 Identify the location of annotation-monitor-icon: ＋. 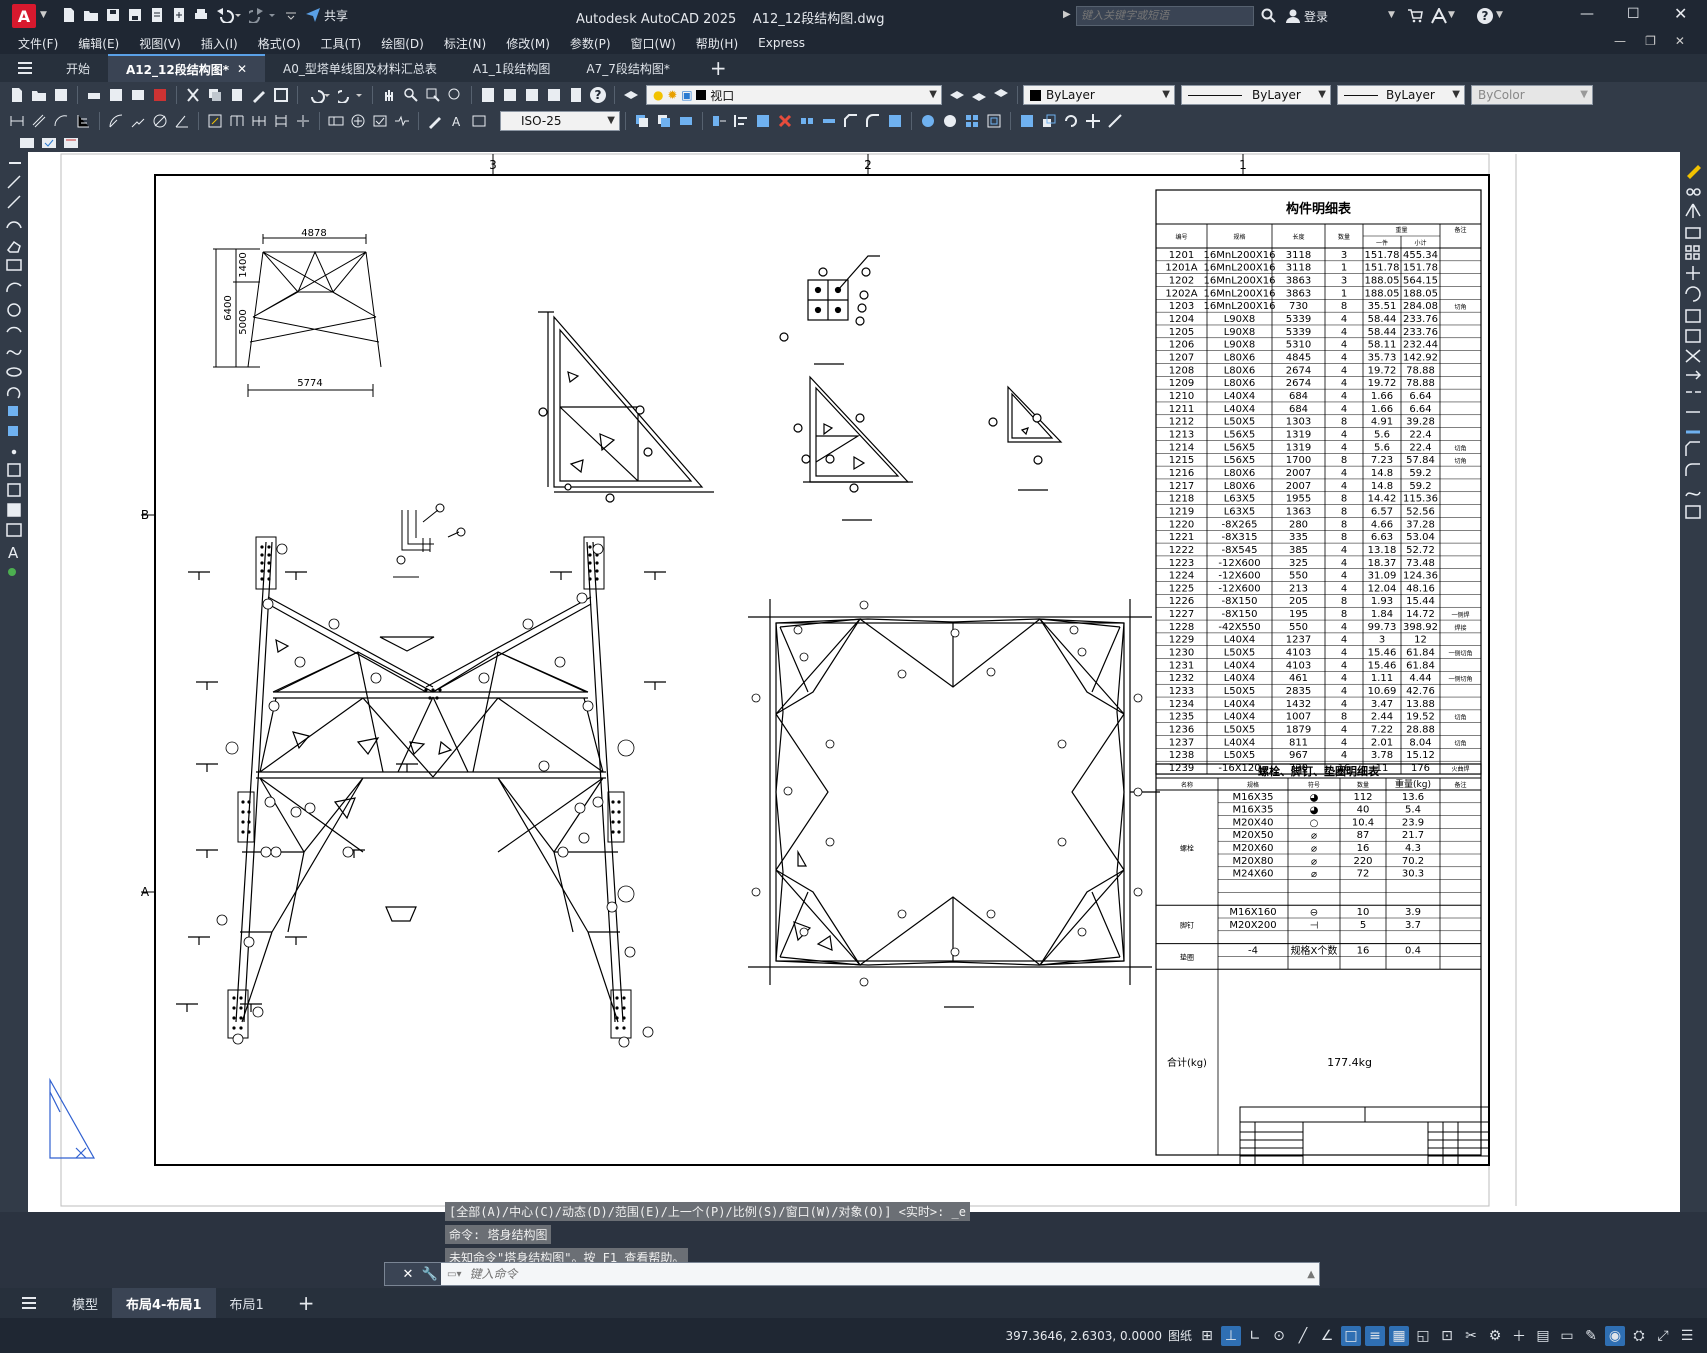
(1519, 1336).